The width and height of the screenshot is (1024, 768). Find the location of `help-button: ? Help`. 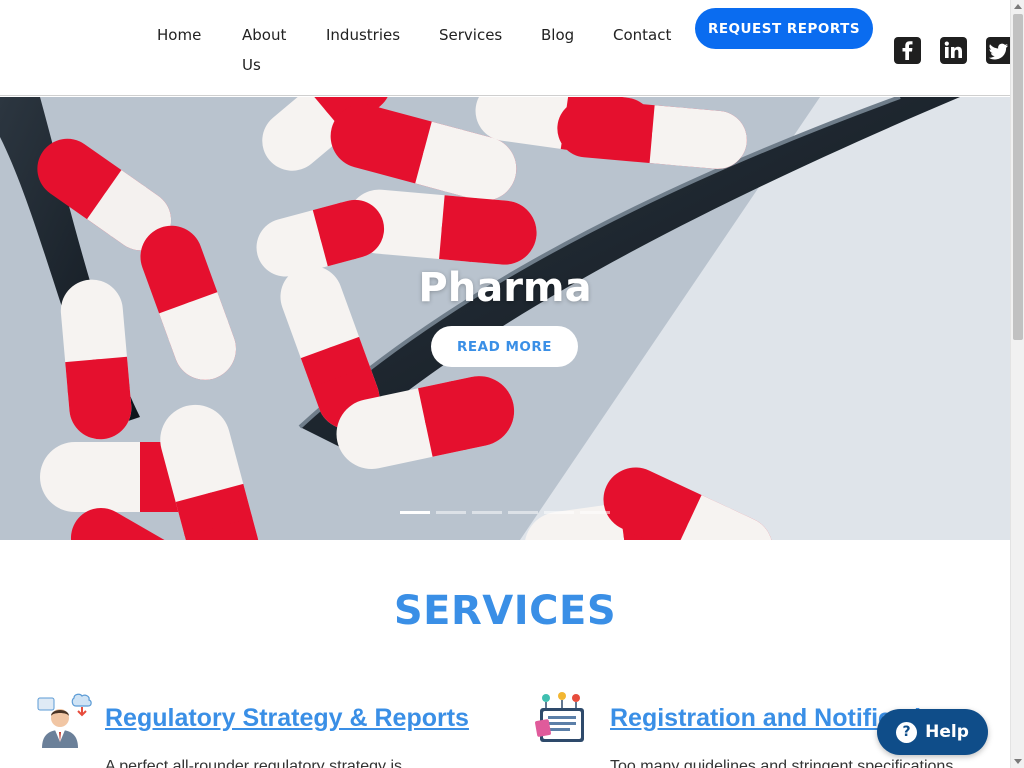

help-button: ? Help is located at coordinates (932, 732).